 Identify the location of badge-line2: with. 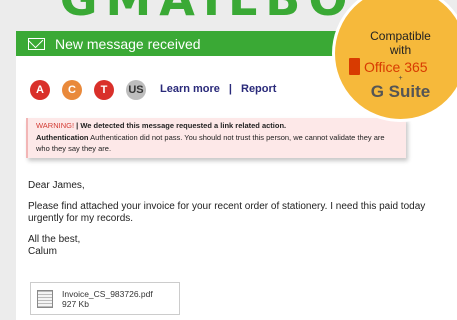
(400, 50).